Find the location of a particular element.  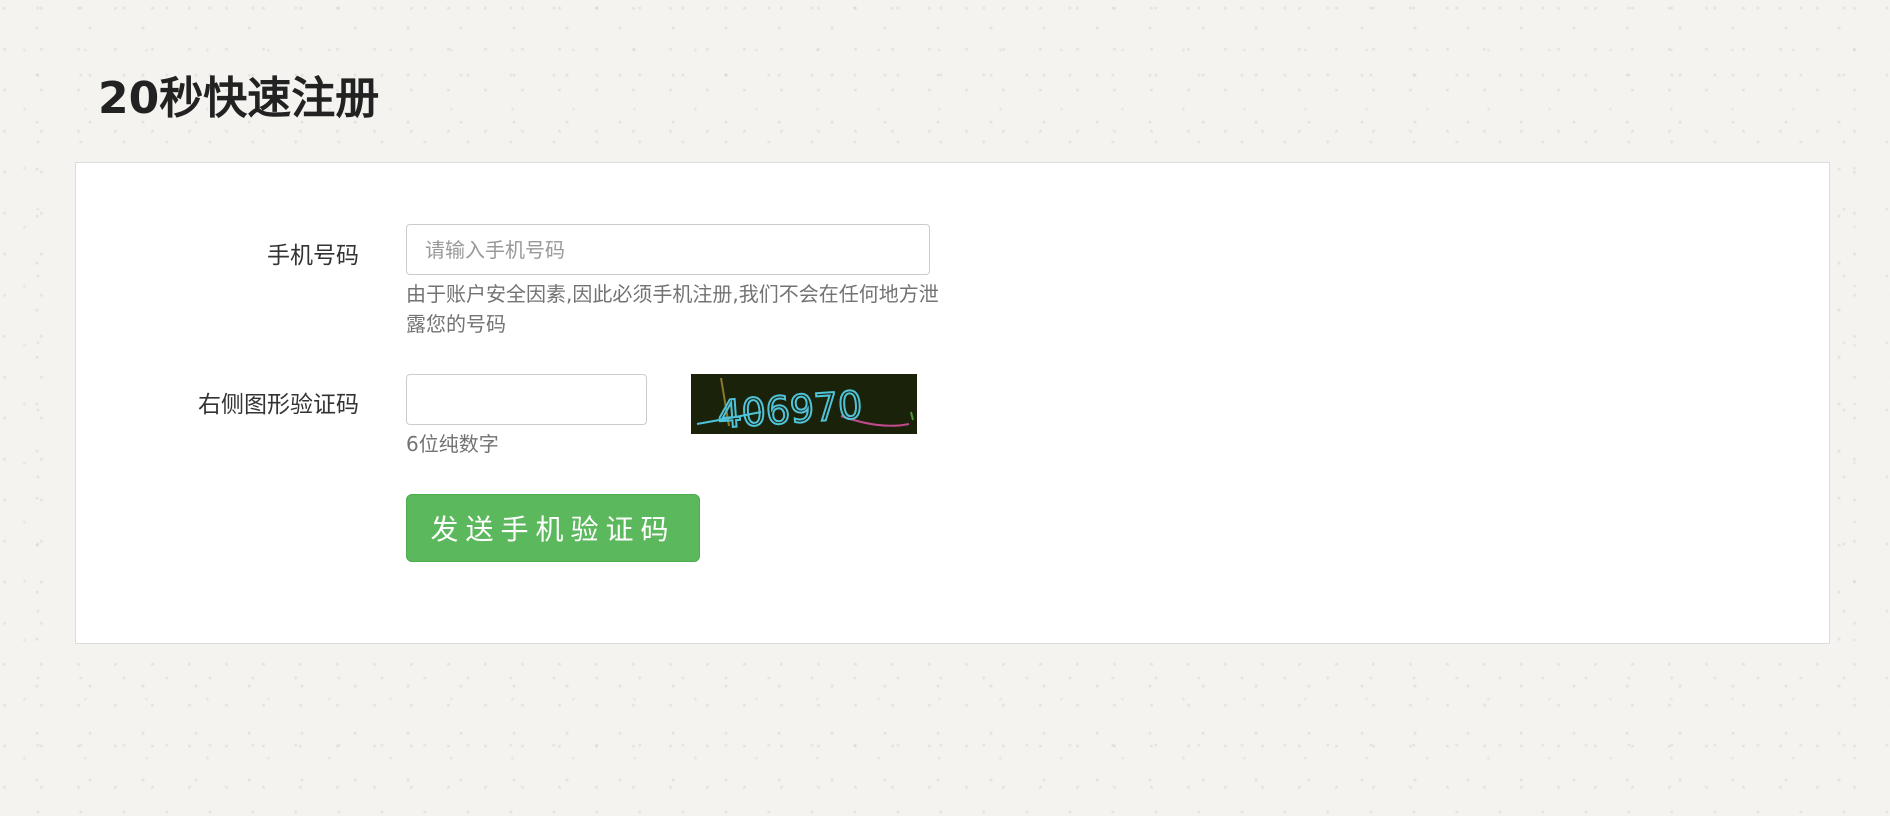

captcha-image: 406970 is located at coordinates (804, 404).